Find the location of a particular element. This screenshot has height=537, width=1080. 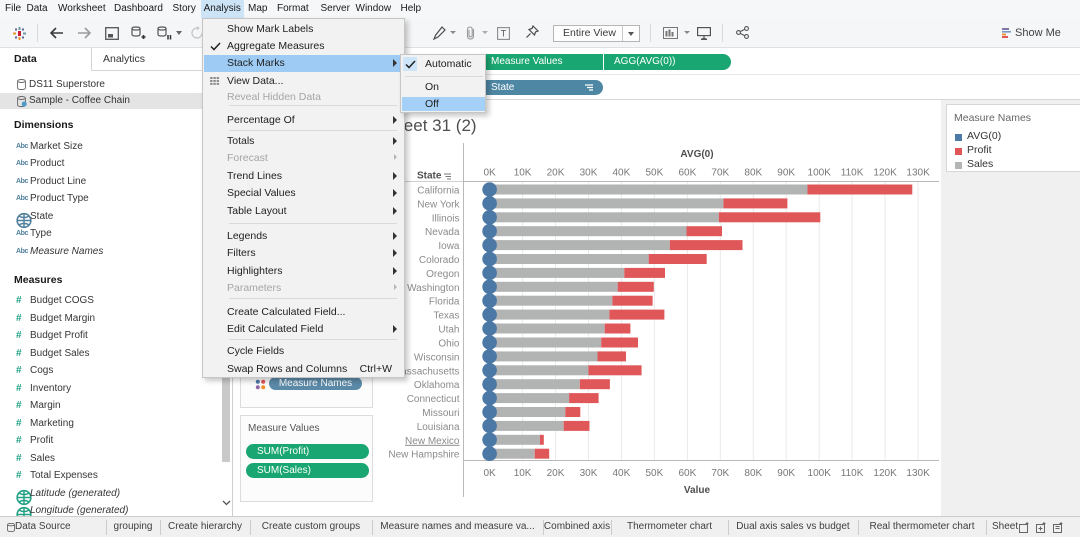

svg-text: Colorado is located at coordinates (439, 260).